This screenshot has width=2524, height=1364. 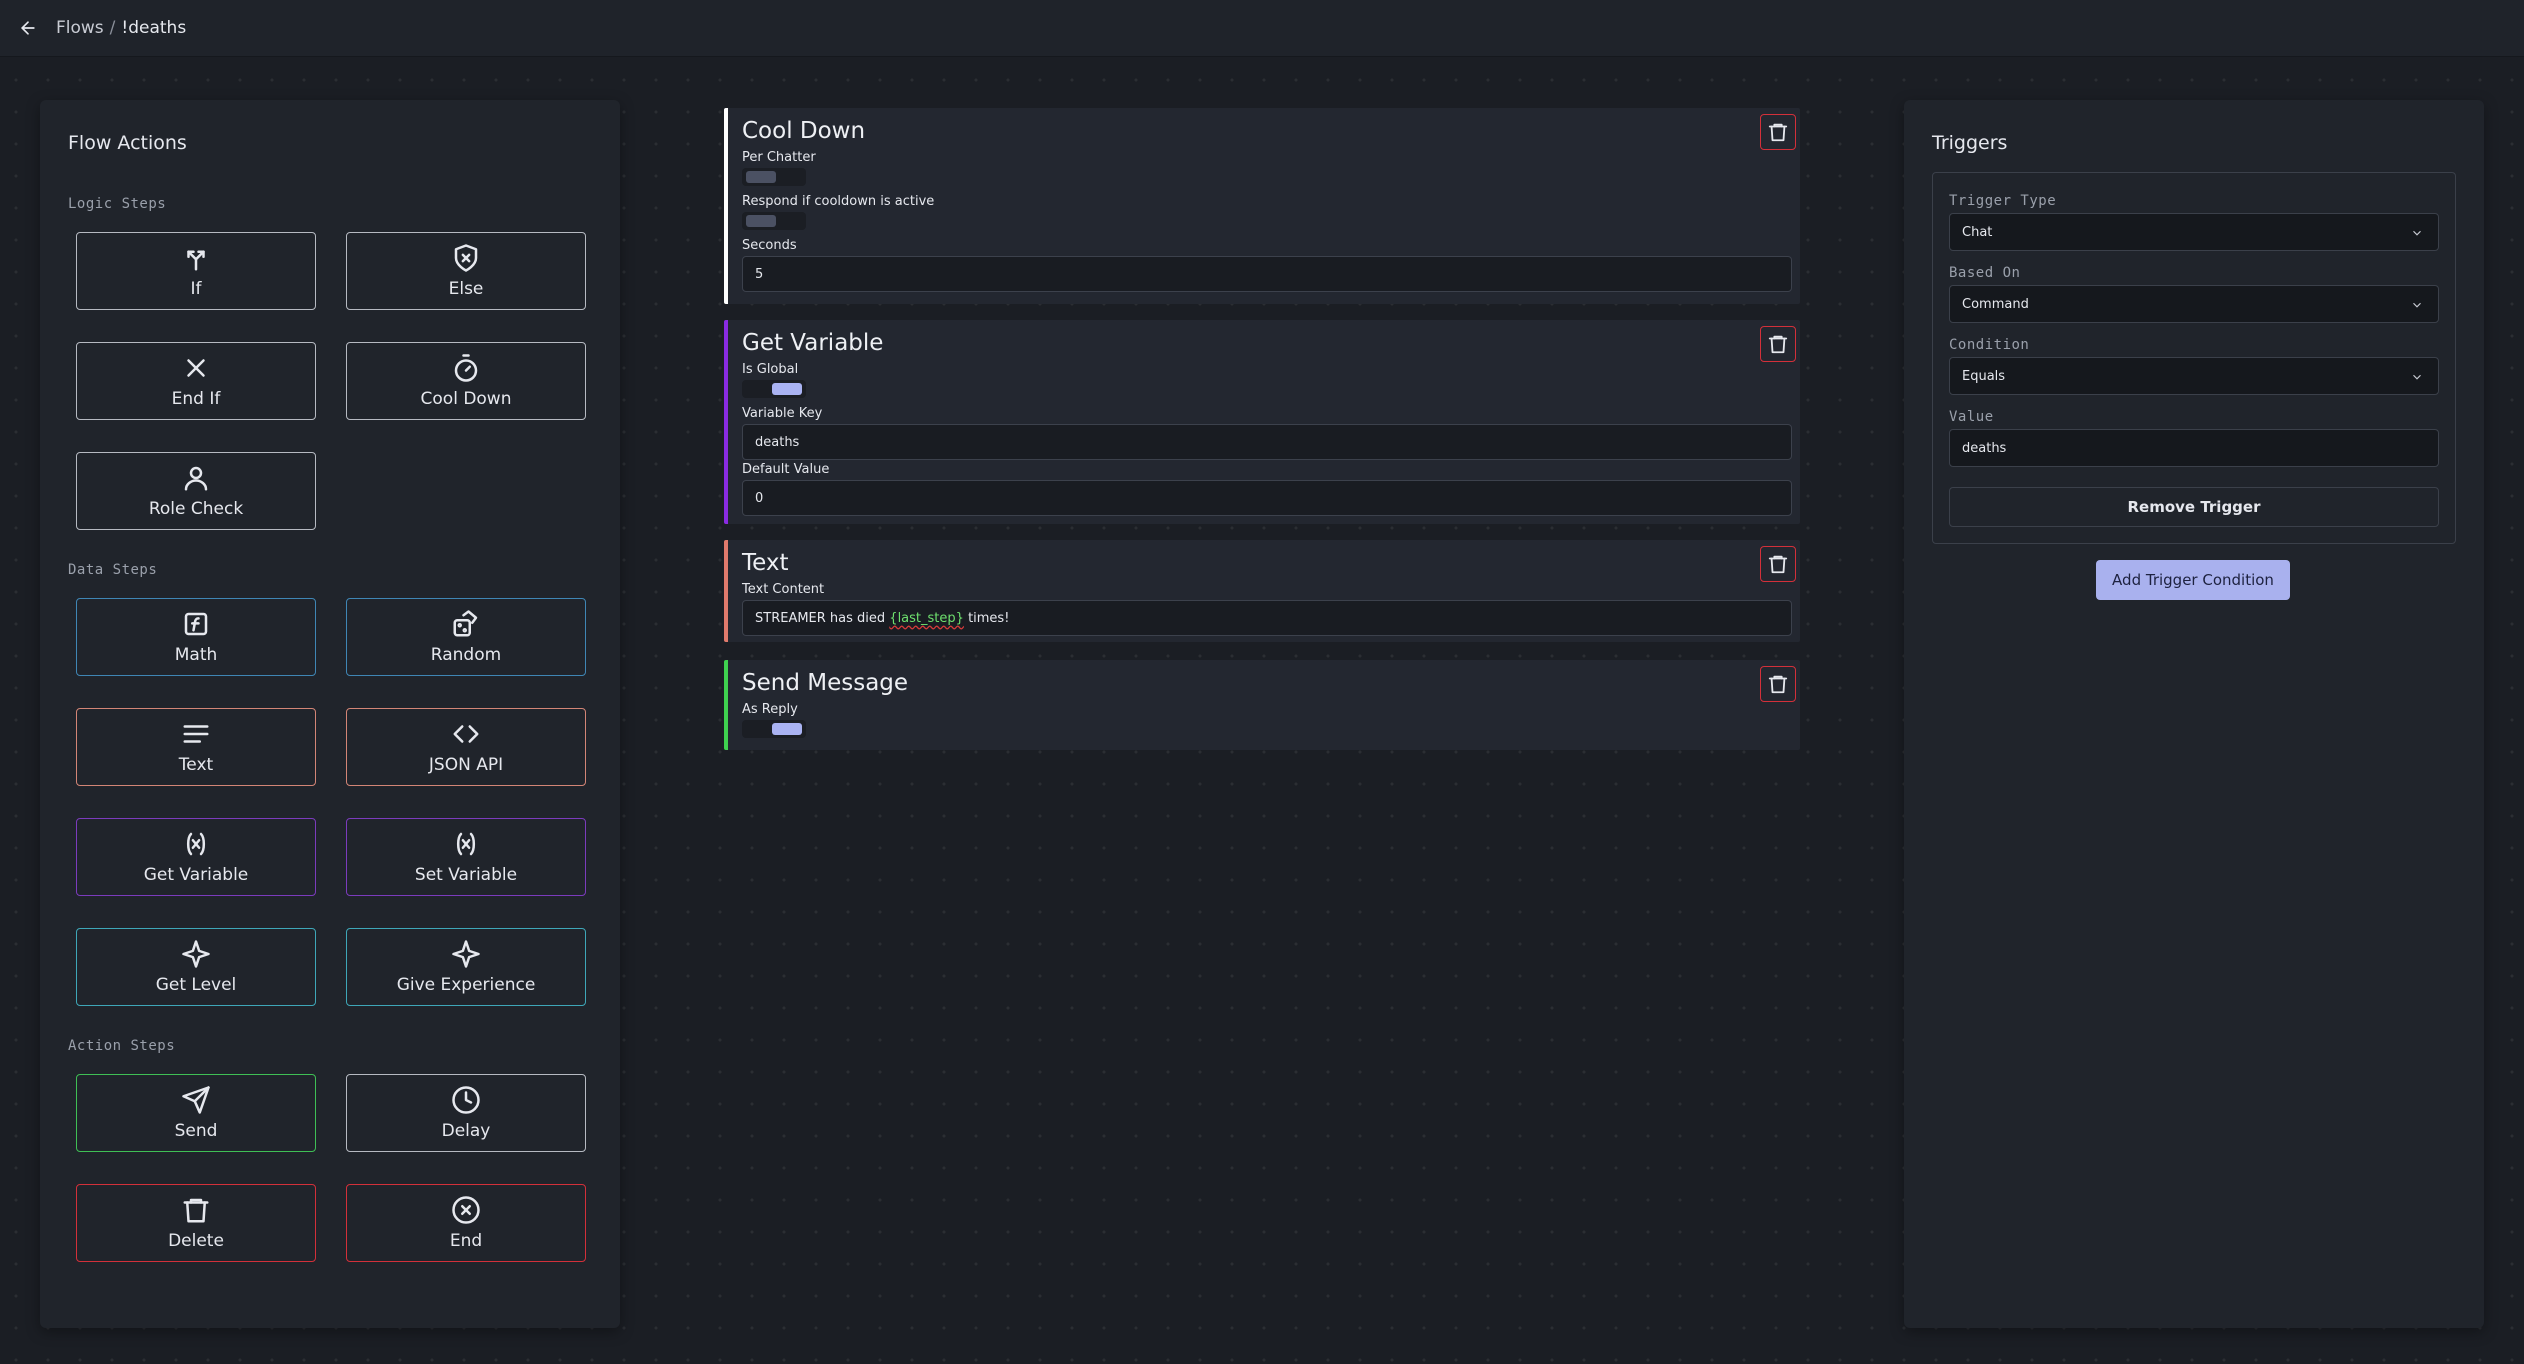 What do you see at coordinates (28, 28) in the screenshot?
I see `back-button` at bounding box center [28, 28].